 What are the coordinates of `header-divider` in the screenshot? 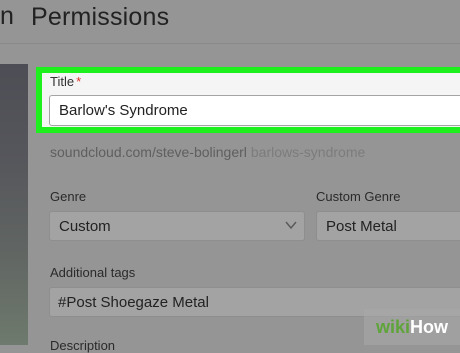 It's located at (230, 43).